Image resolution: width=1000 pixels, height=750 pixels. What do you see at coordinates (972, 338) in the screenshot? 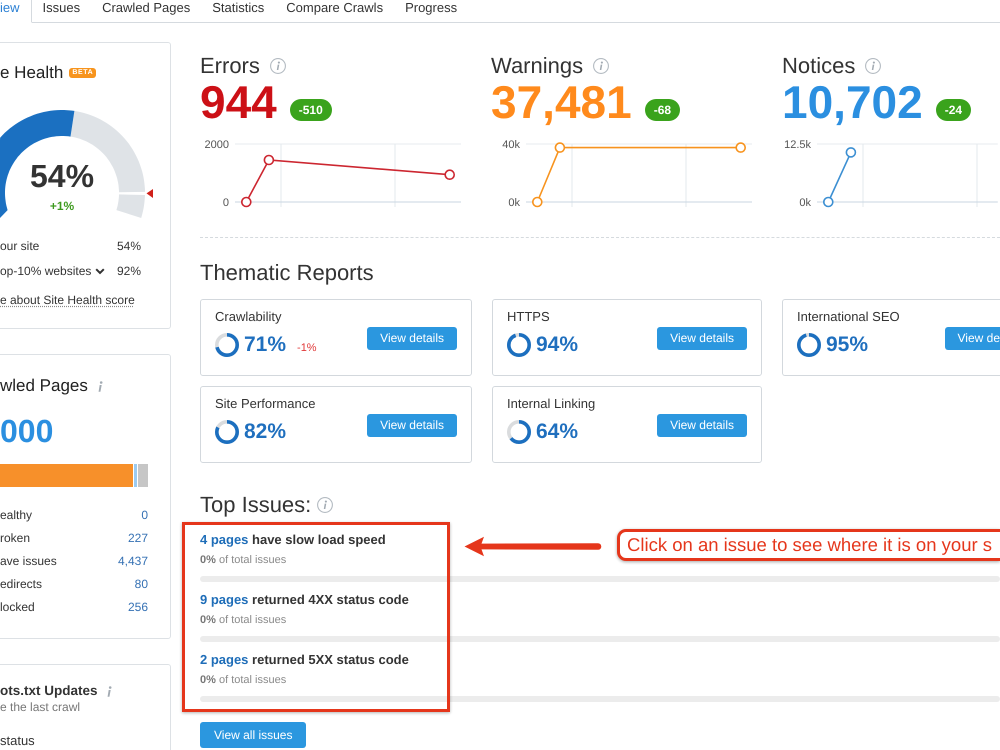
I see `view-details-button: View de` at bounding box center [972, 338].